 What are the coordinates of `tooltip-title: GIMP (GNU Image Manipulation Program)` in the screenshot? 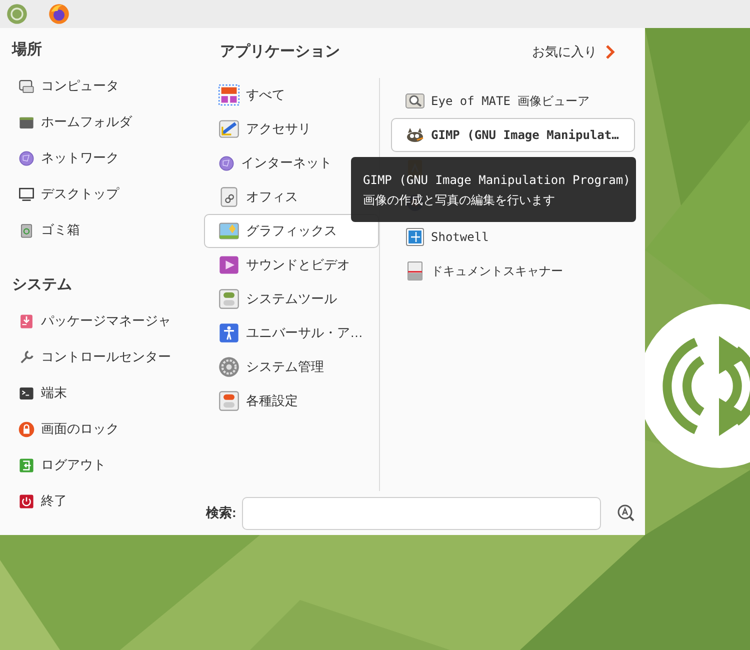 It's located at (496, 180).